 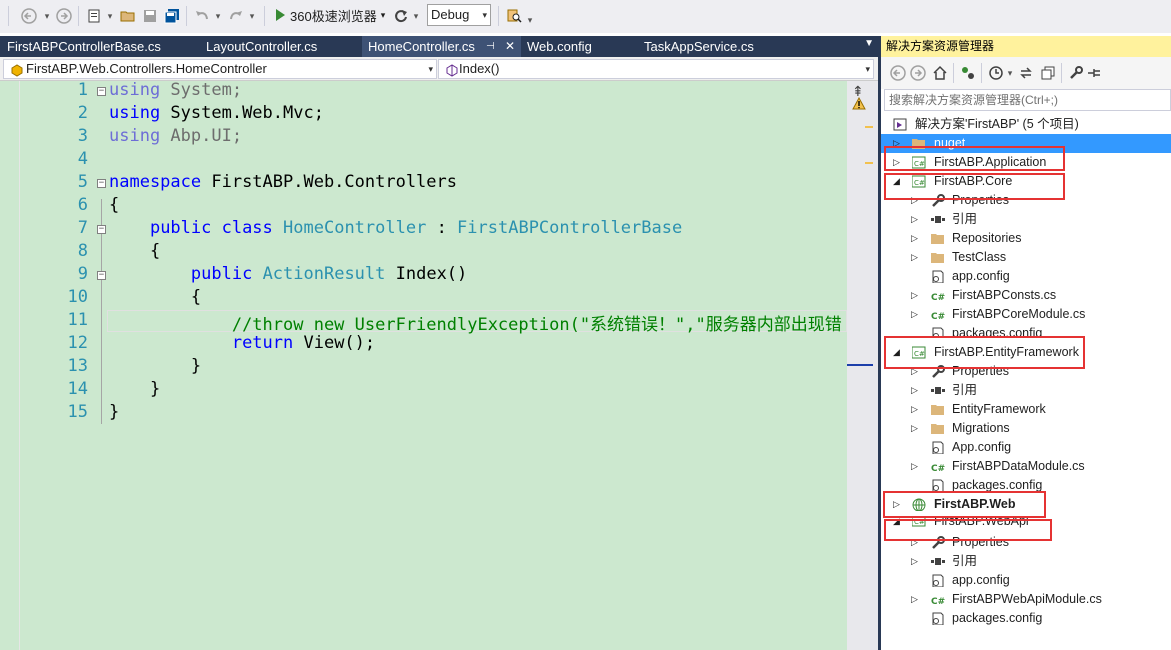 What do you see at coordinates (416, 16) in the screenshot?
I see `refresh-dropdown-icon: ▾` at bounding box center [416, 16].